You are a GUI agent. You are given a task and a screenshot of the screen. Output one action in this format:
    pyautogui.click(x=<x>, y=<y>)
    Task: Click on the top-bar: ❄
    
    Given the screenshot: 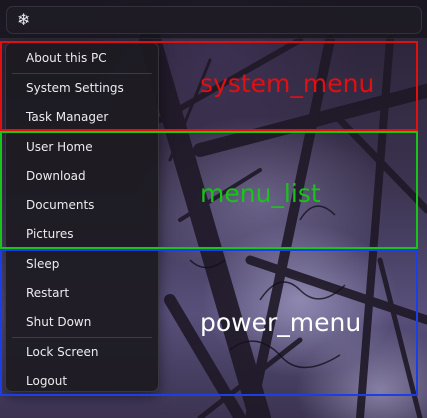 What is the action you would take?
    pyautogui.click(x=213, y=19)
    